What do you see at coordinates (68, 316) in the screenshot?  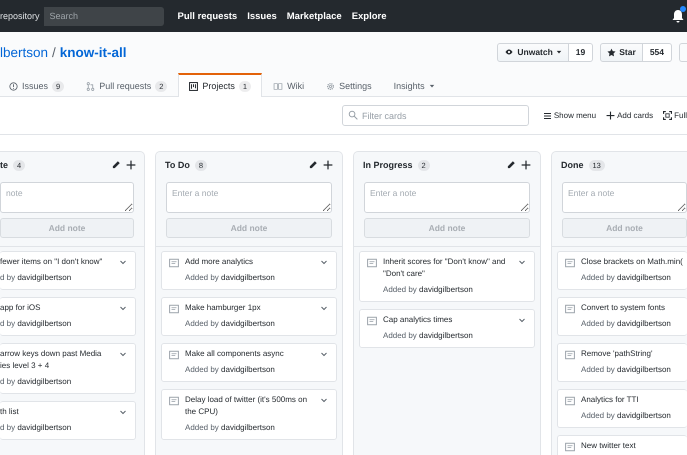 I see `note-card: app for iOS d by davidgilbertson` at bounding box center [68, 316].